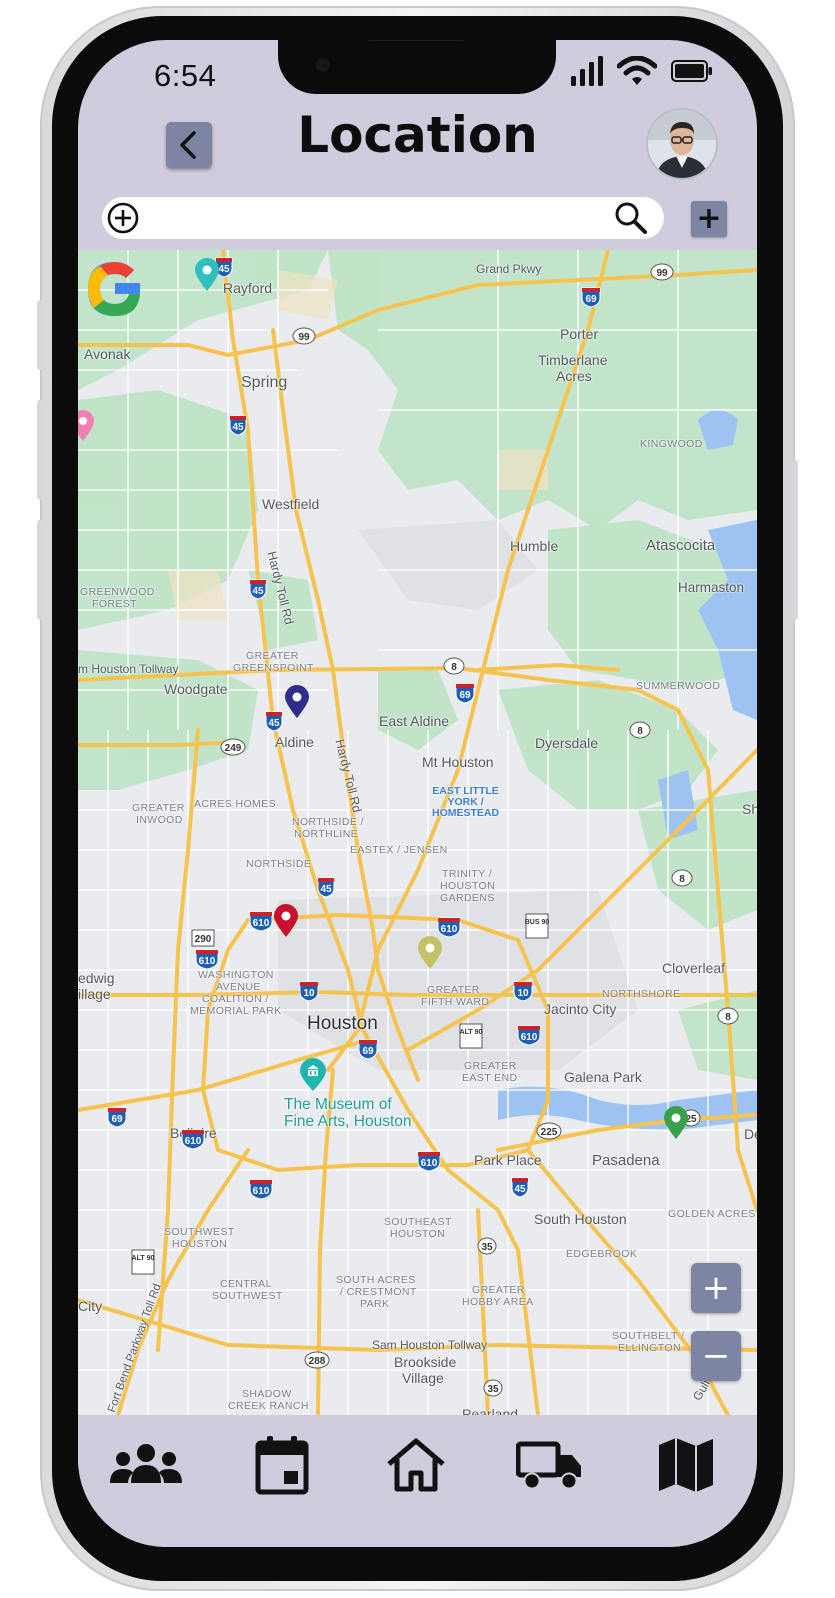 The image size is (835, 1598). I want to click on map-label: Cloverleaf, so click(694, 968).